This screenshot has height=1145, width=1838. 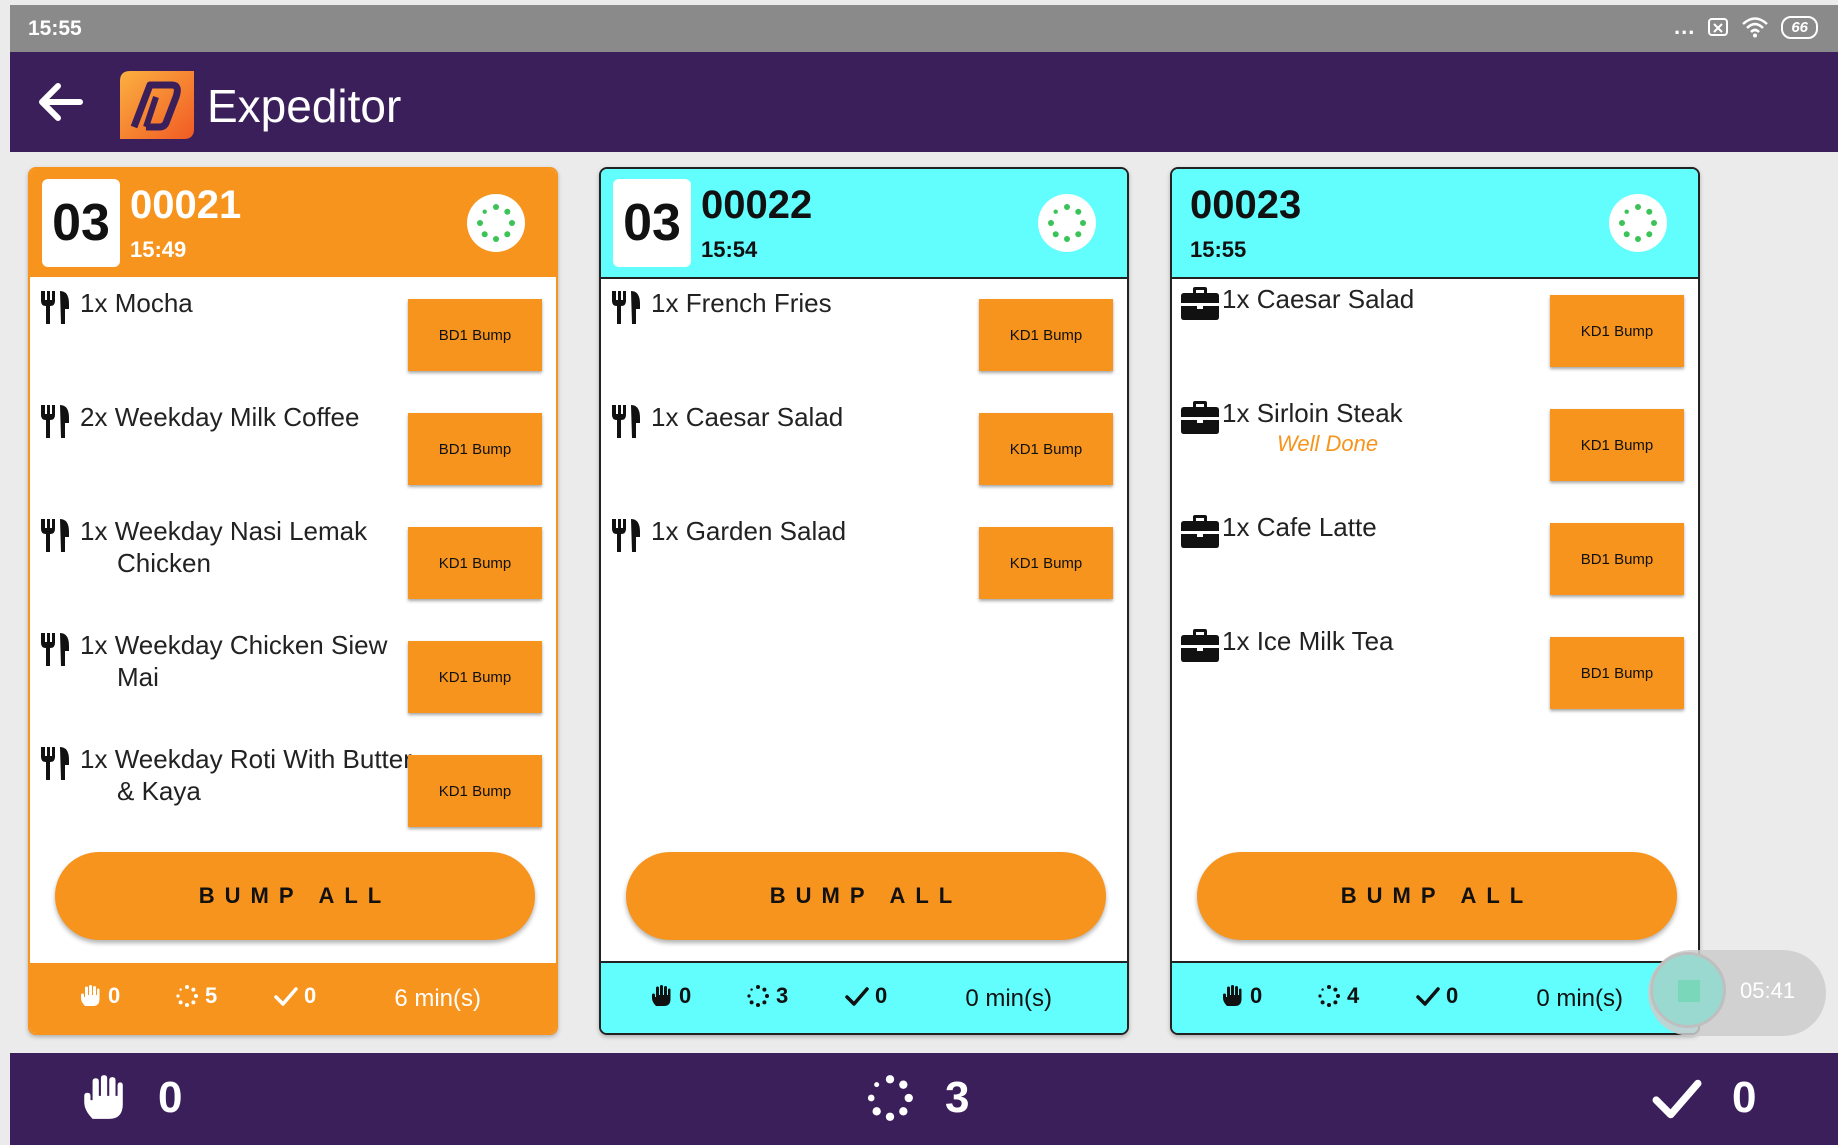 What do you see at coordinates (158, 249) in the screenshot?
I see `order-time: 15:49` at bounding box center [158, 249].